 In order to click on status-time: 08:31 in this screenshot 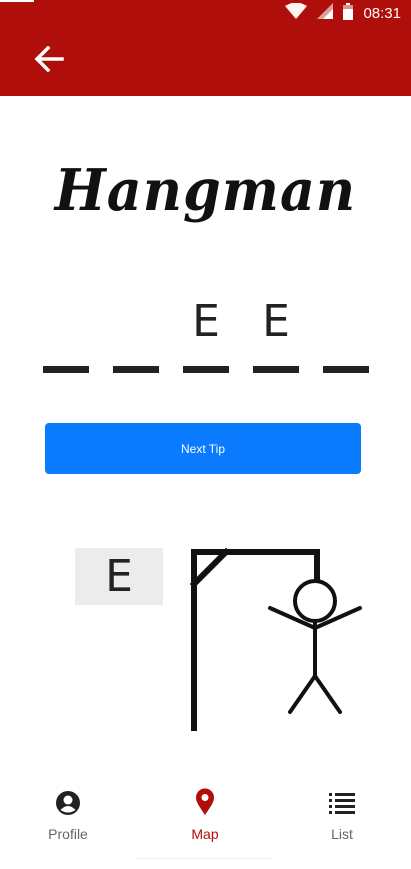, I will do `click(382, 13)`.